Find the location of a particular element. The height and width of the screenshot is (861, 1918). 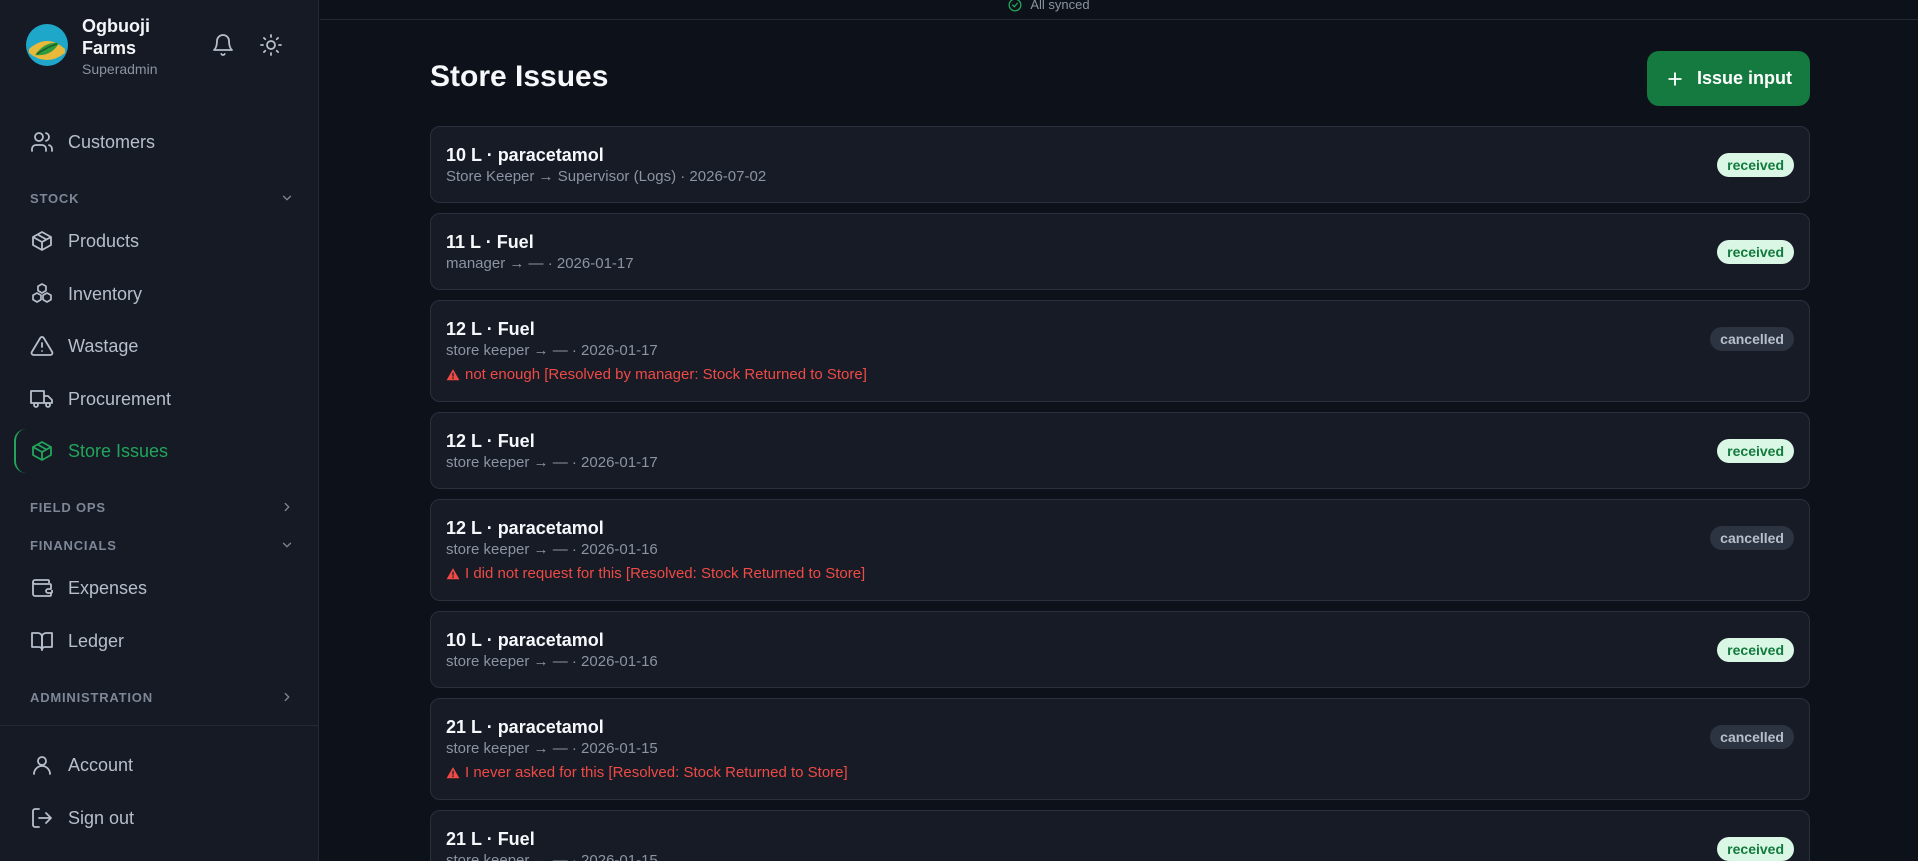

section-financials: FINANCIALS is located at coordinates (162, 545).